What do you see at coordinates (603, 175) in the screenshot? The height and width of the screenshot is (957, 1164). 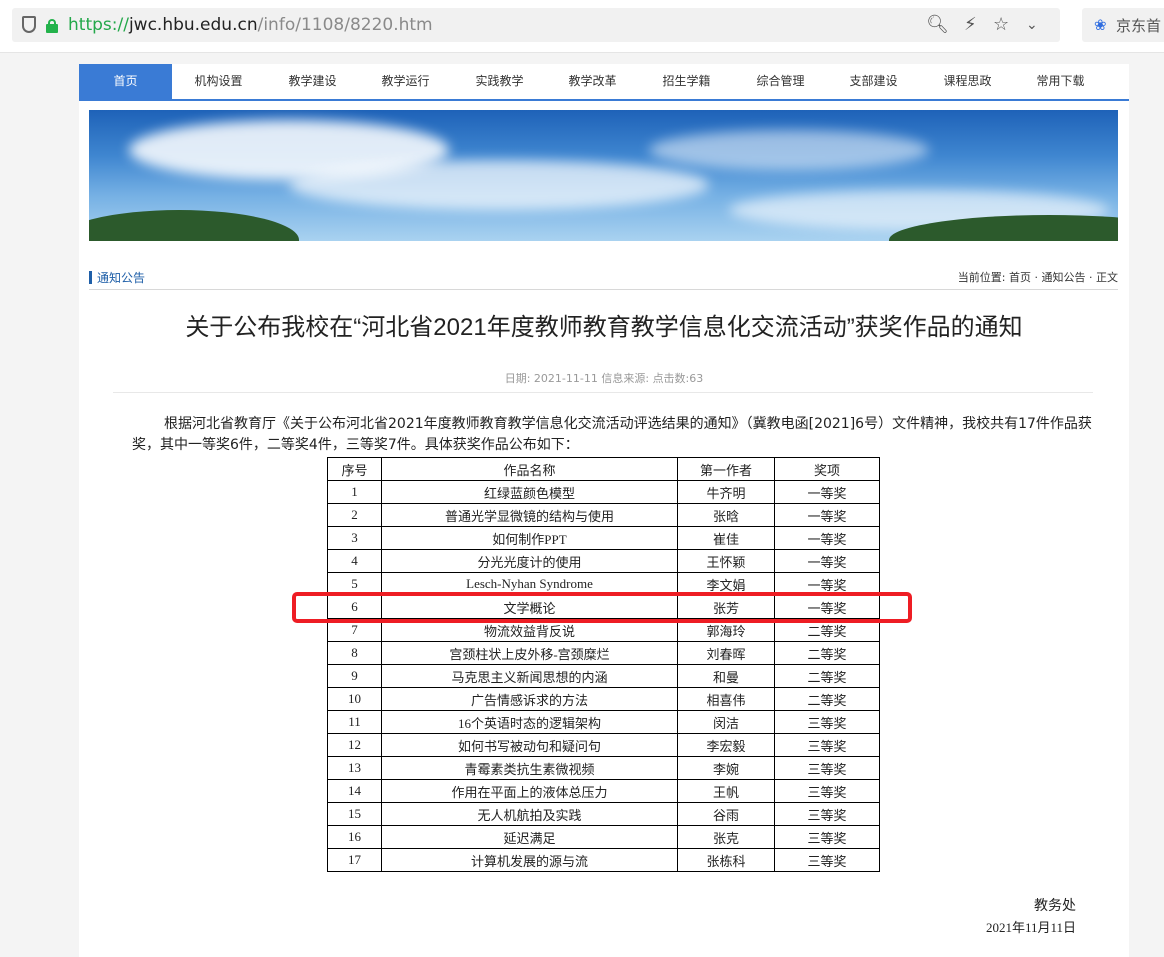 I see `banner-image` at bounding box center [603, 175].